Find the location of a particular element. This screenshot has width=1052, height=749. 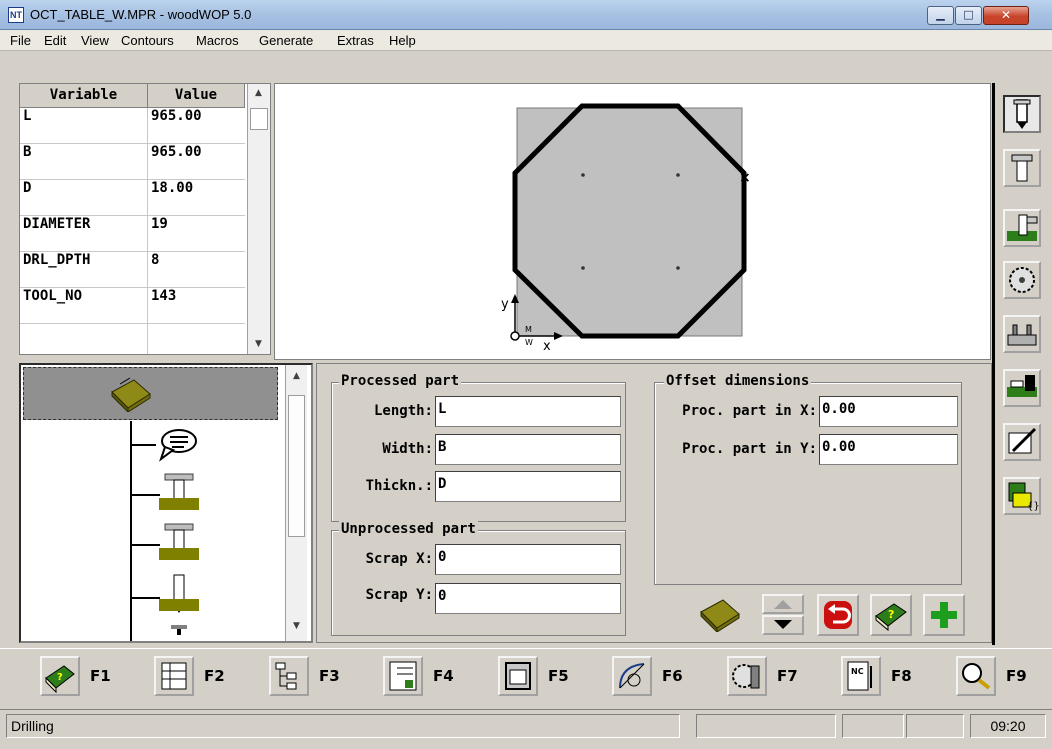

close-button: ✕ is located at coordinates (1006, 15).